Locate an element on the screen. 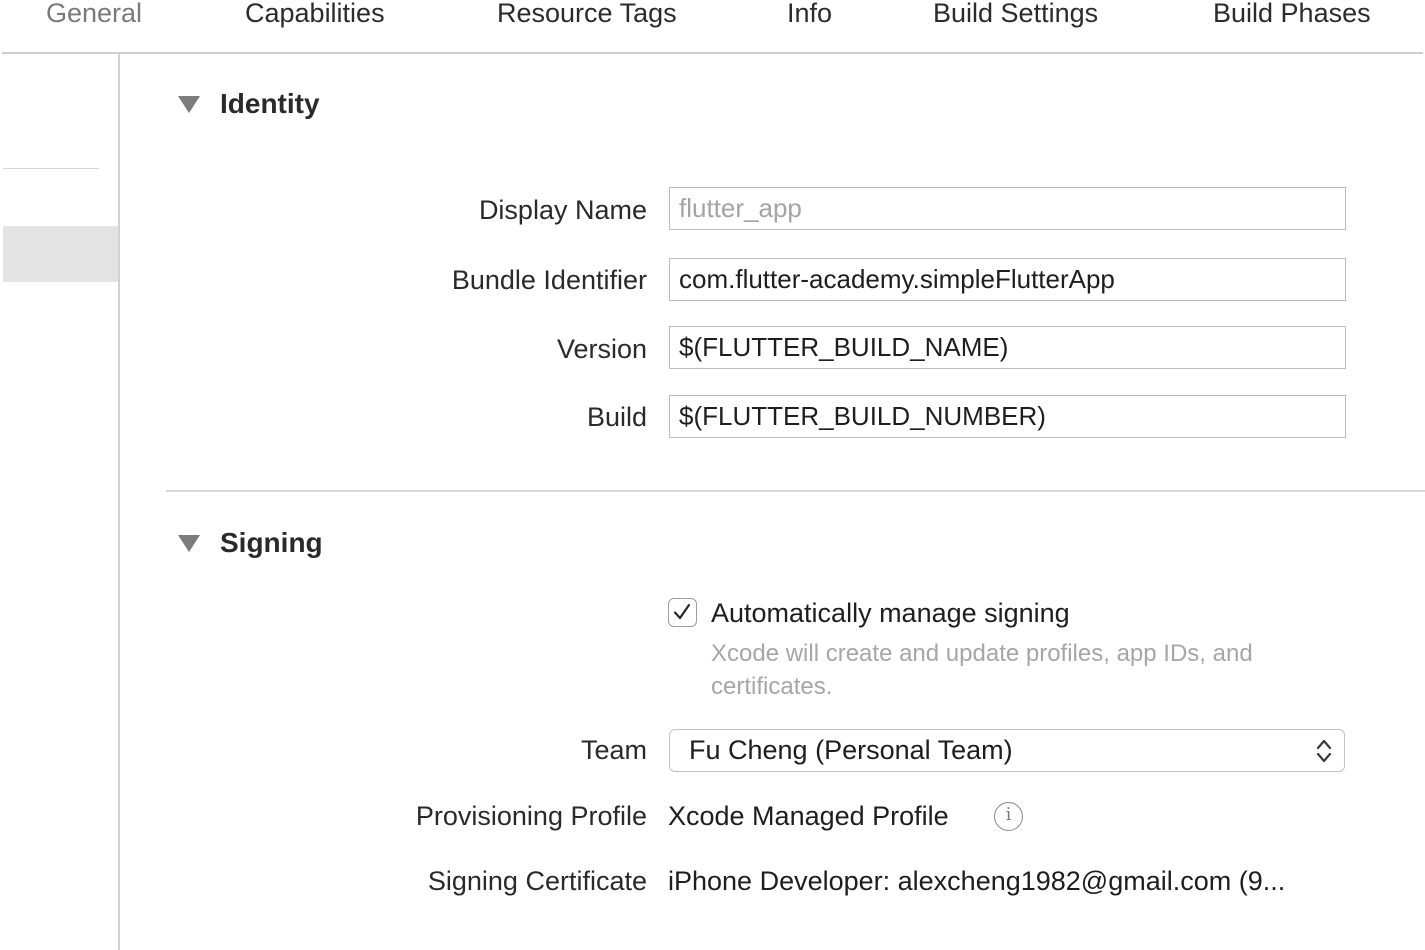  display-name-field is located at coordinates (1007, 208).